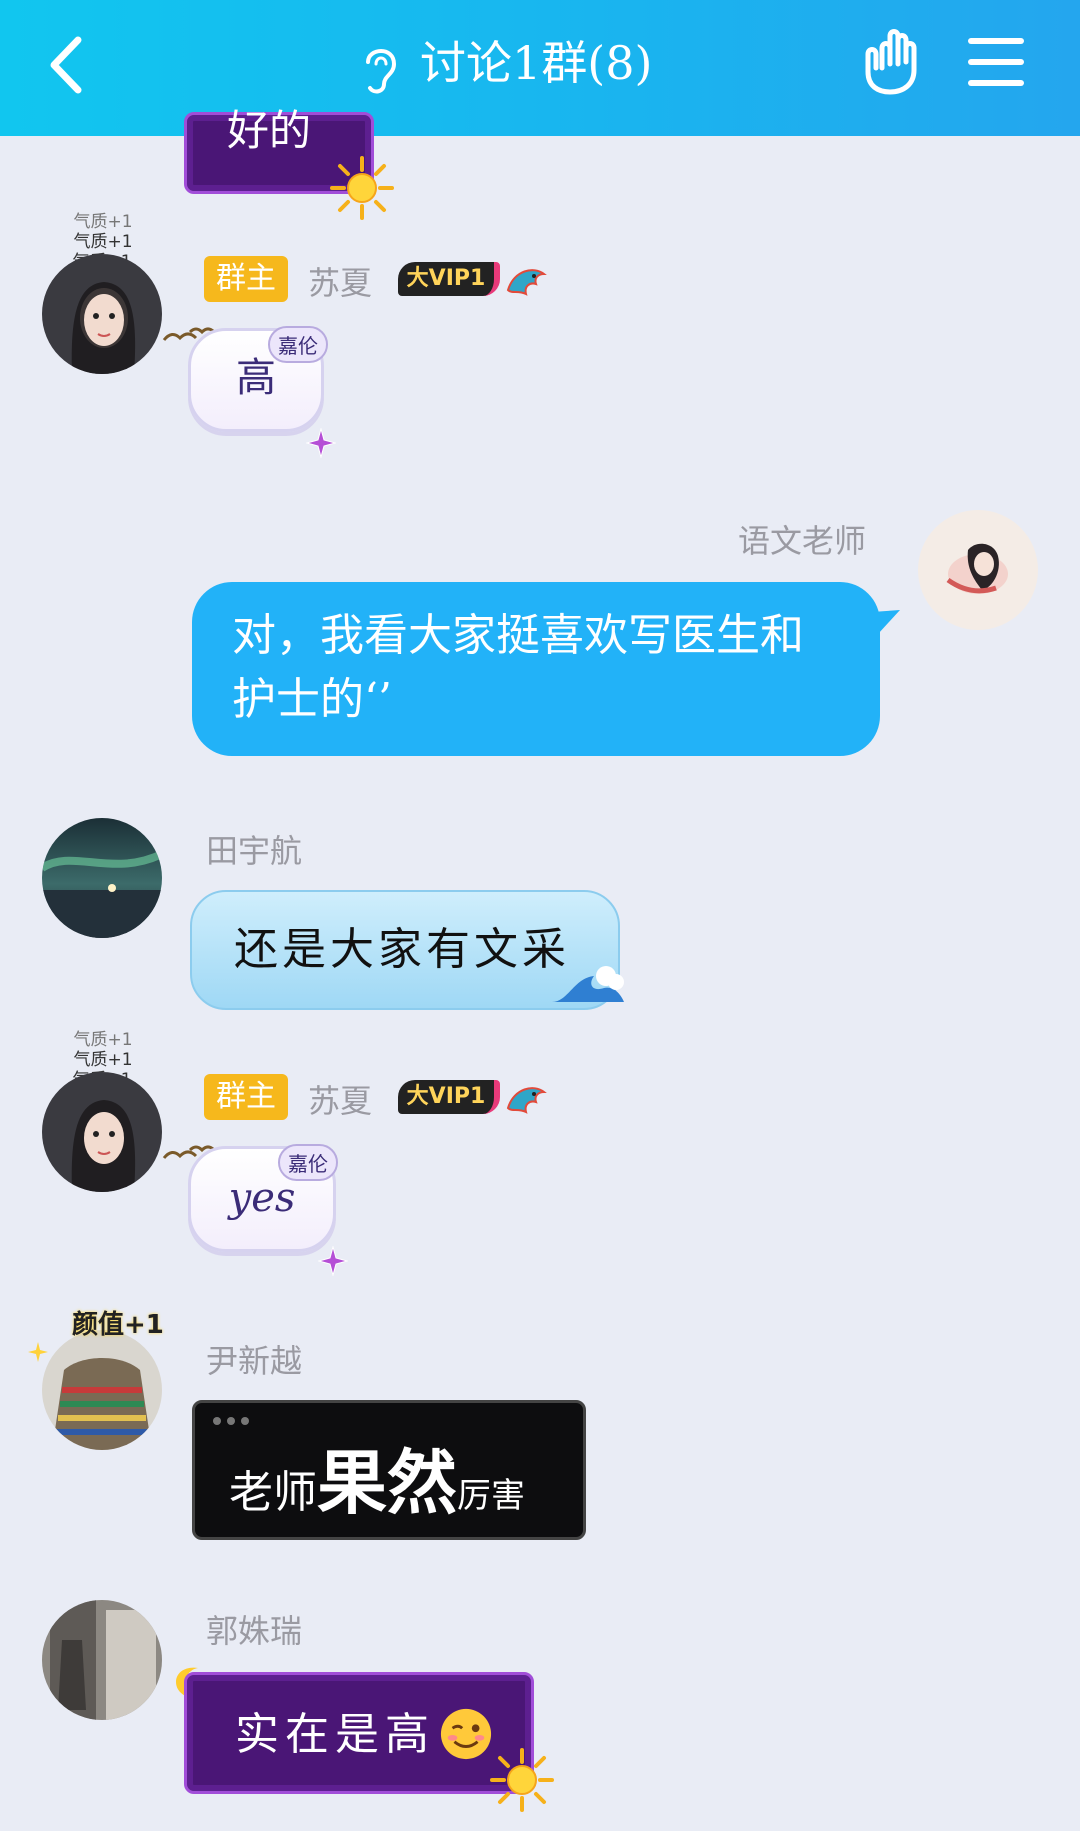  Describe the element at coordinates (996, 62) in the screenshot. I see `menu-icon` at that location.